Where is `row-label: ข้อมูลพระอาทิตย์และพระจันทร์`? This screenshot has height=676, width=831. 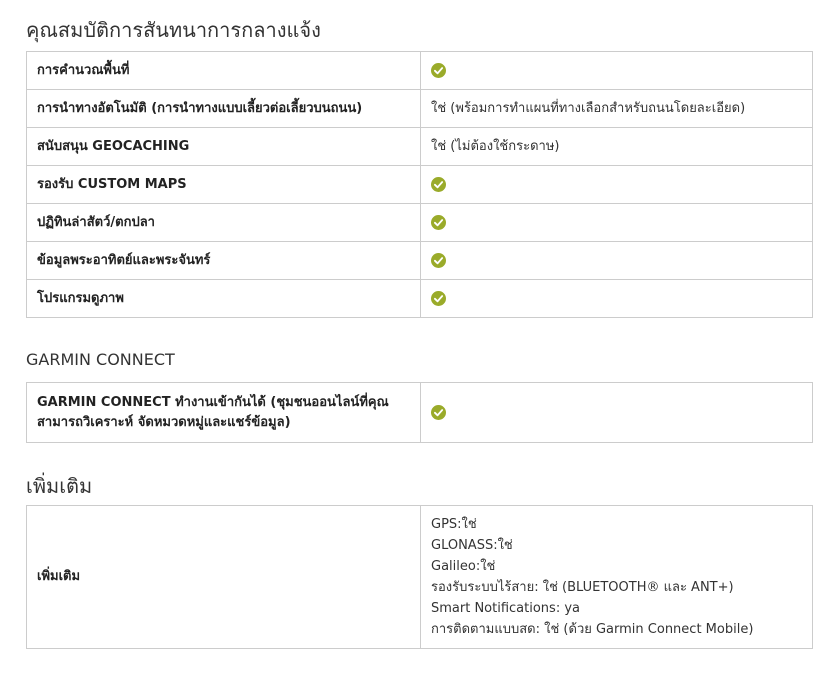
row-label: ข้อมูลพระอาทิตย์และพระจันทร์ is located at coordinates (223, 260).